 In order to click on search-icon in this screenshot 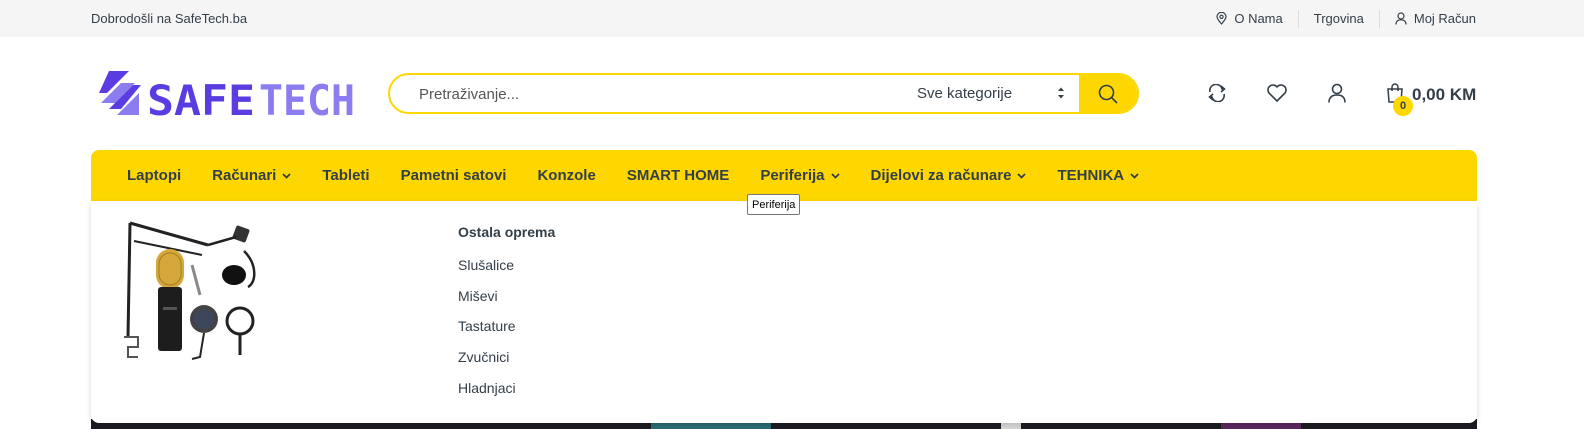, I will do `click(1108, 94)`.